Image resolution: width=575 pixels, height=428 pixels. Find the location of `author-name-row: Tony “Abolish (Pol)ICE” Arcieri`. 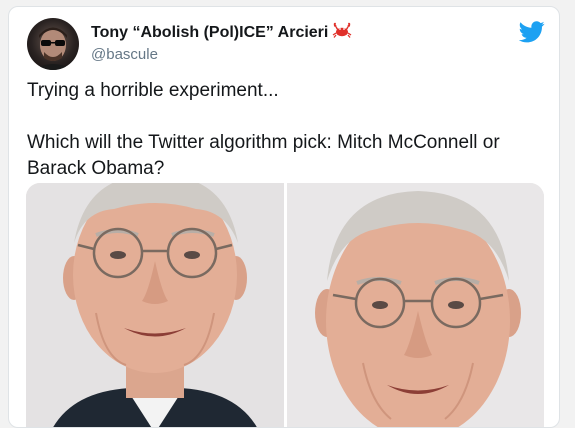

author-name-row: Tony “Abolish (Pol)ICE” Arcieri is located at coordinates (221, 32).